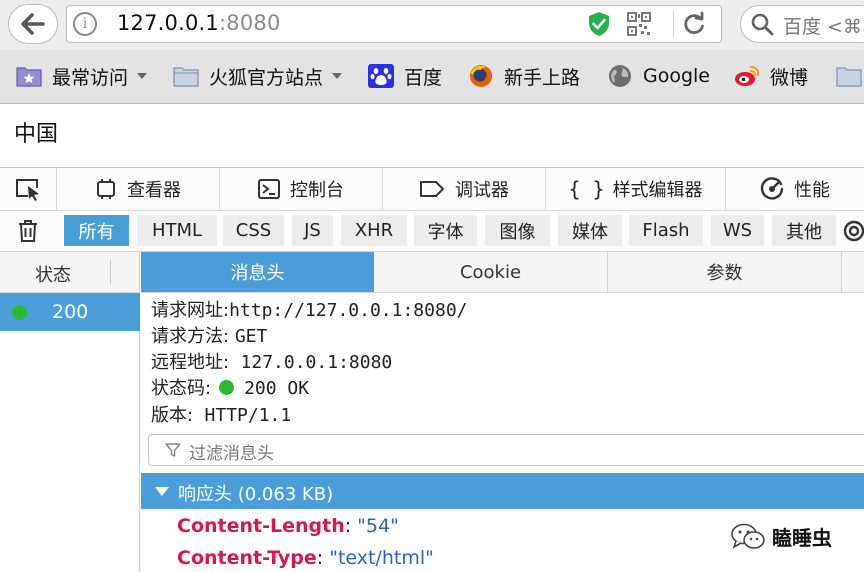  What do you see at coordinates (506, 450) in the screenshot?
I see `filter-headers-input: 过滤消息头` at bounding box center [506, 450].